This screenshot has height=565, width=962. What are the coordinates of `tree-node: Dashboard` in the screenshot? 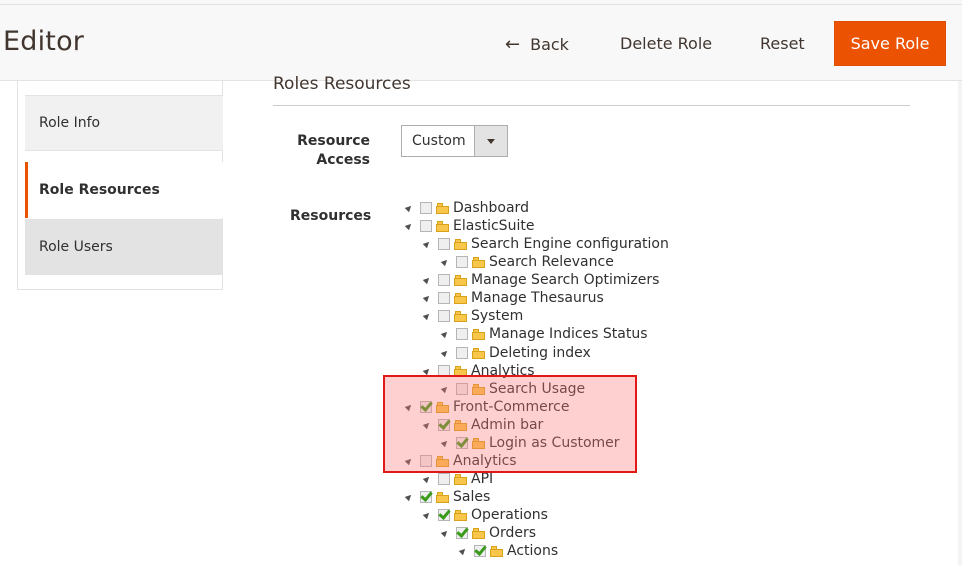 It's located at (466, 208).